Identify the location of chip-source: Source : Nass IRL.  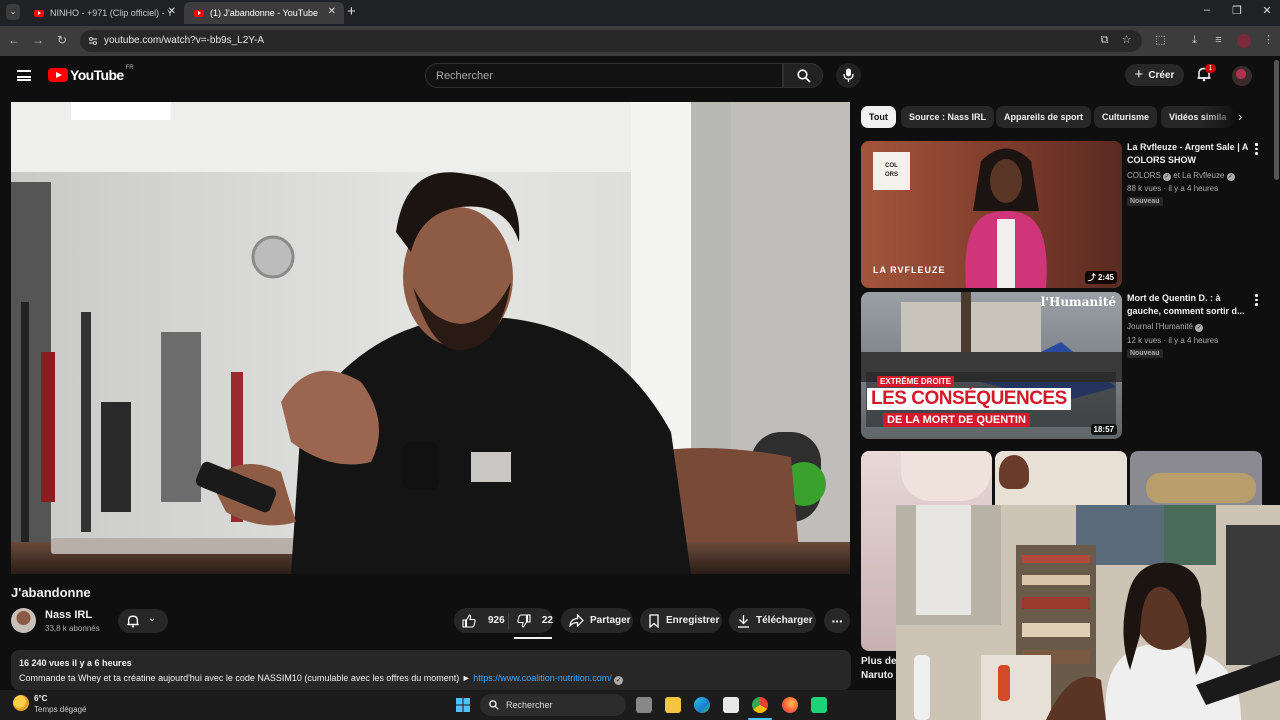
(948, 117).